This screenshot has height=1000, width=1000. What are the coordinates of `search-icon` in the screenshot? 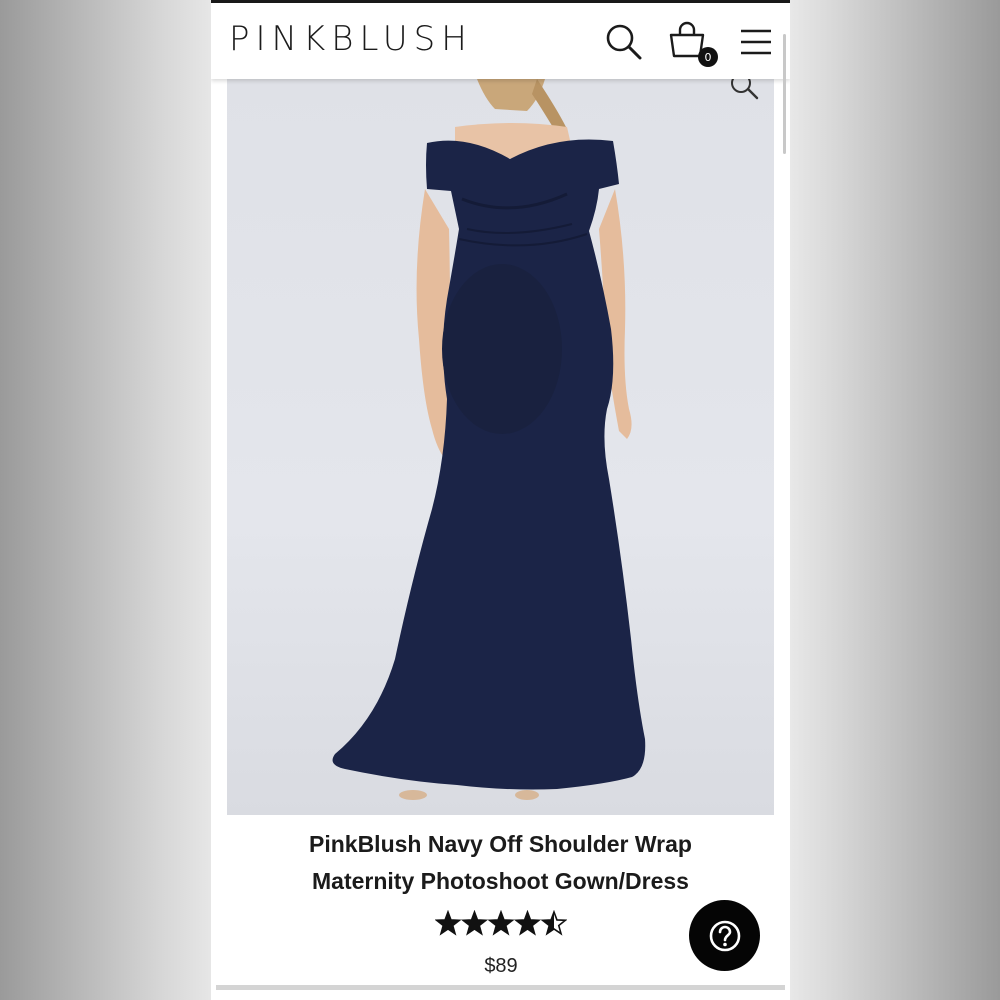 It's located at (623, 41).